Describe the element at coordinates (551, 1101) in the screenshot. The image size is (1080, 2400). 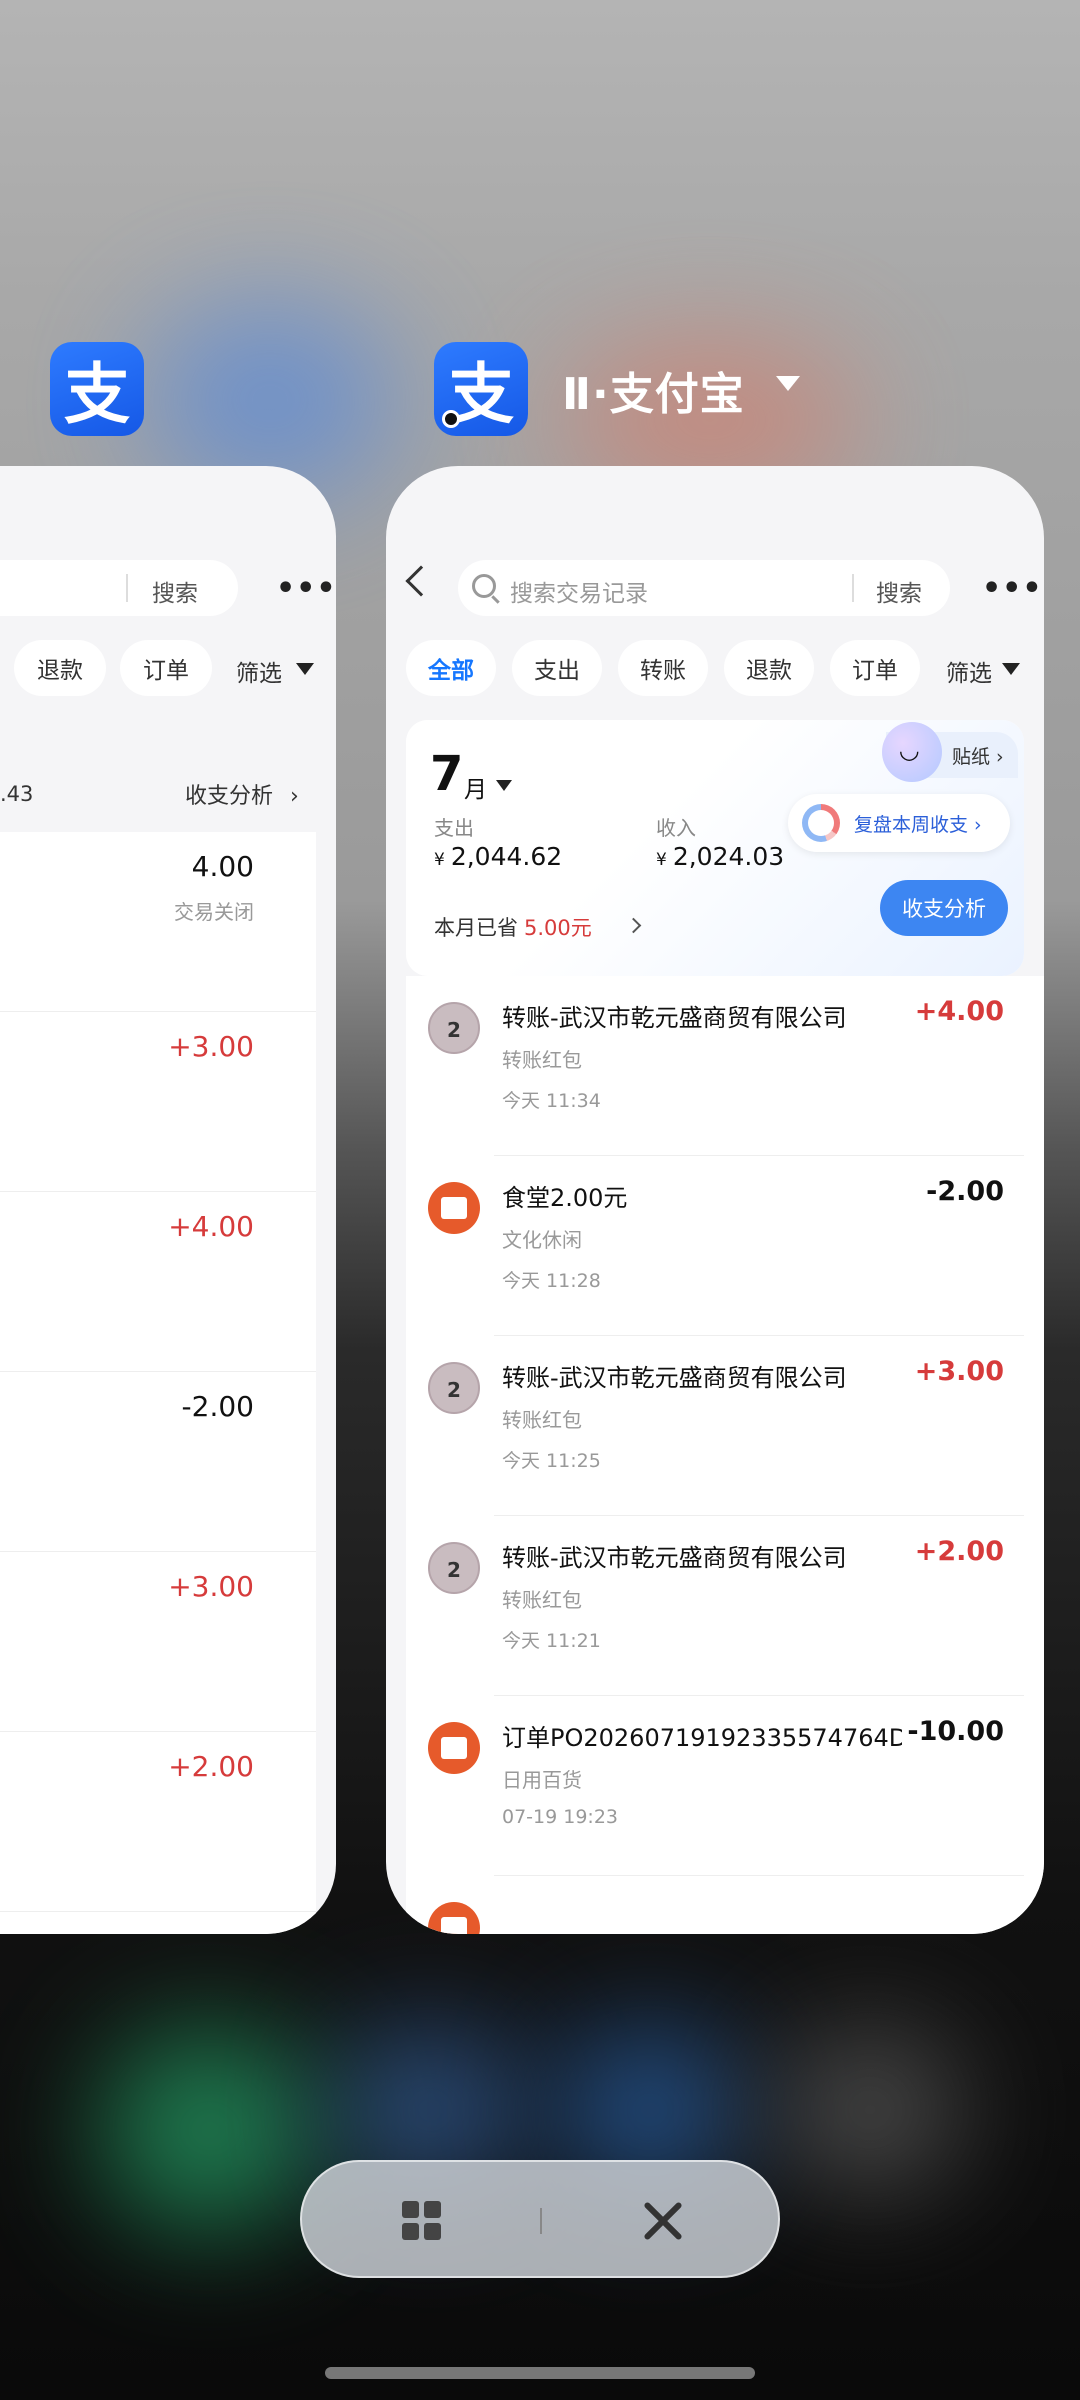
I see `transaction-time: 今天 11:34` at that location.